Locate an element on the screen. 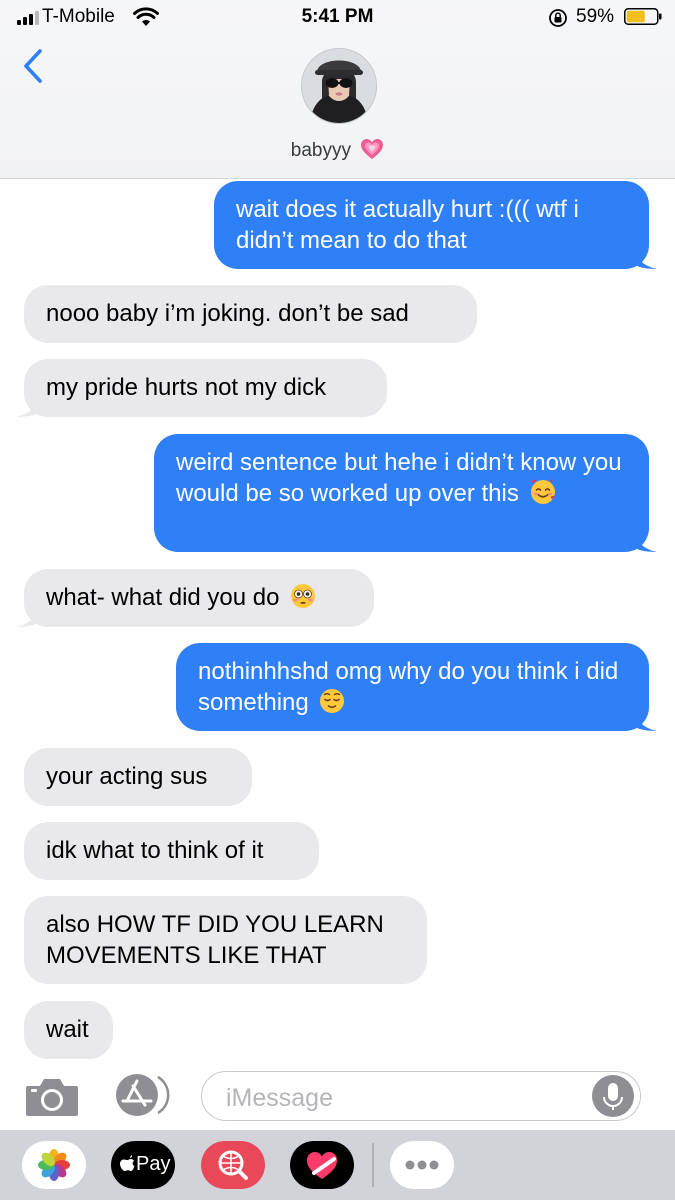 This screenshot has height=1200, width=675. incoming-message: nooo baby i’m joking. don’t be sad is located at coordinates (250, 314).